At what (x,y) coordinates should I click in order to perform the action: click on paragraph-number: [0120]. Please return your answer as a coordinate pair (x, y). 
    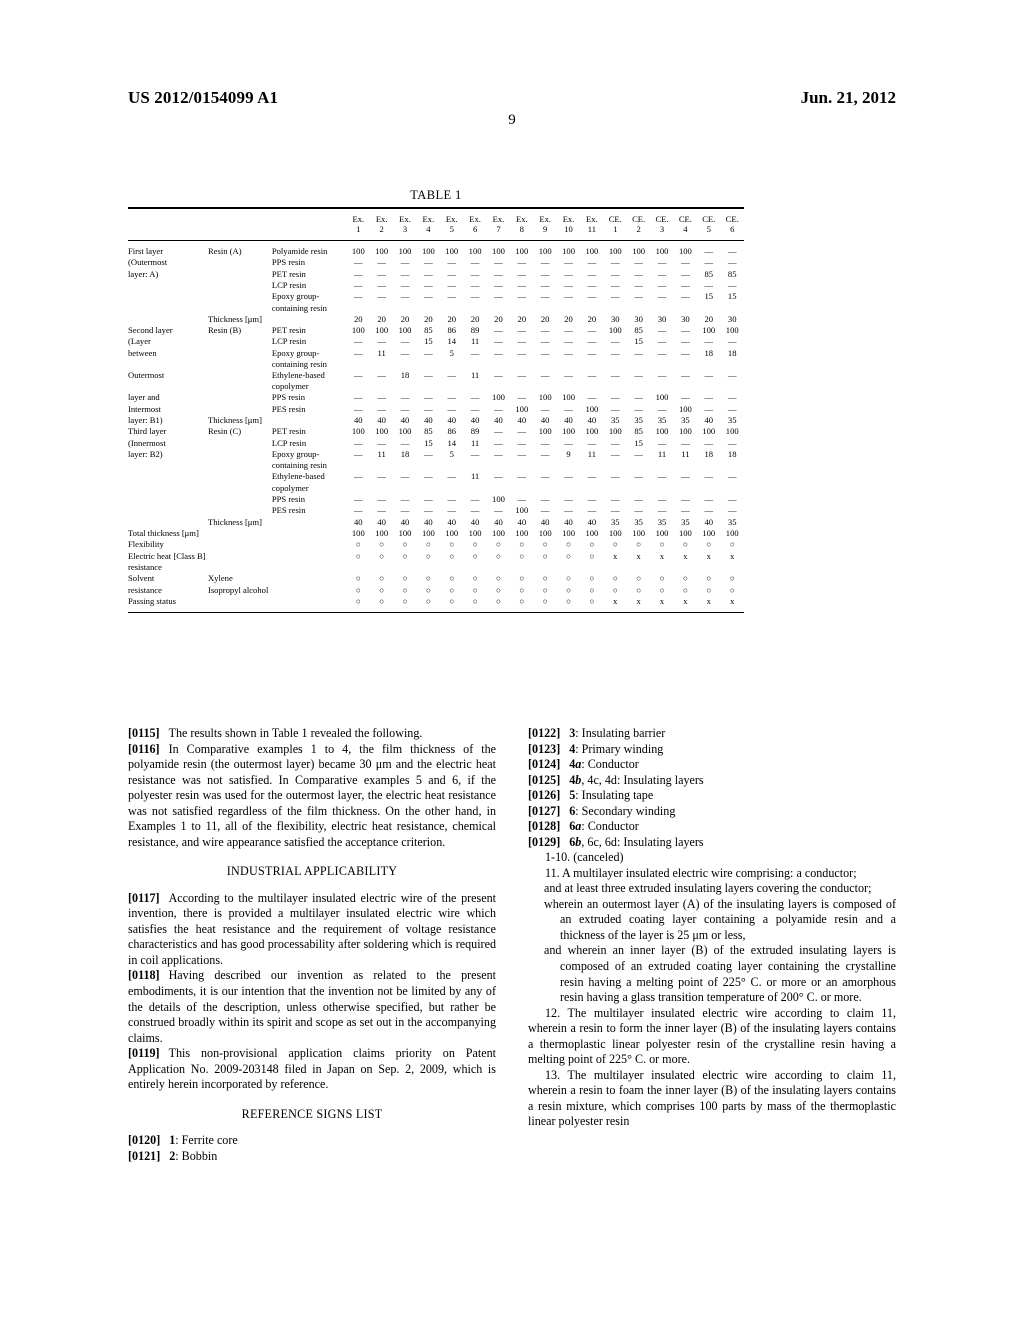
    Looking at the image, I should click on (144, 1140).